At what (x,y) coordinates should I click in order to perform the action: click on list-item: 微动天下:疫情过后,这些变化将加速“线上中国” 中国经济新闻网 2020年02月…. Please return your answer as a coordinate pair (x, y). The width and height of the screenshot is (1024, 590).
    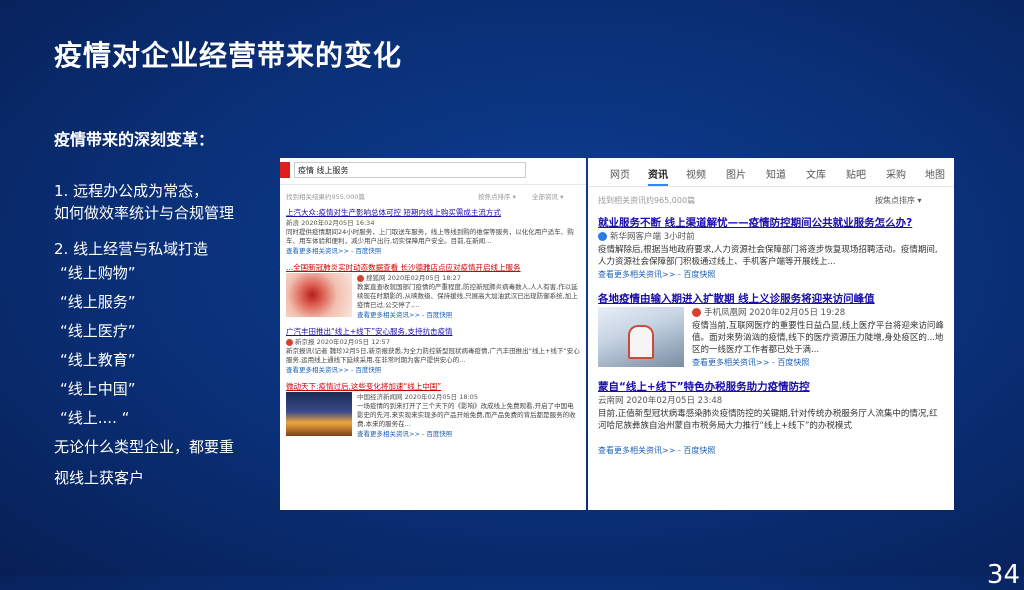
    Looking at the image, I should click on (433, 411).